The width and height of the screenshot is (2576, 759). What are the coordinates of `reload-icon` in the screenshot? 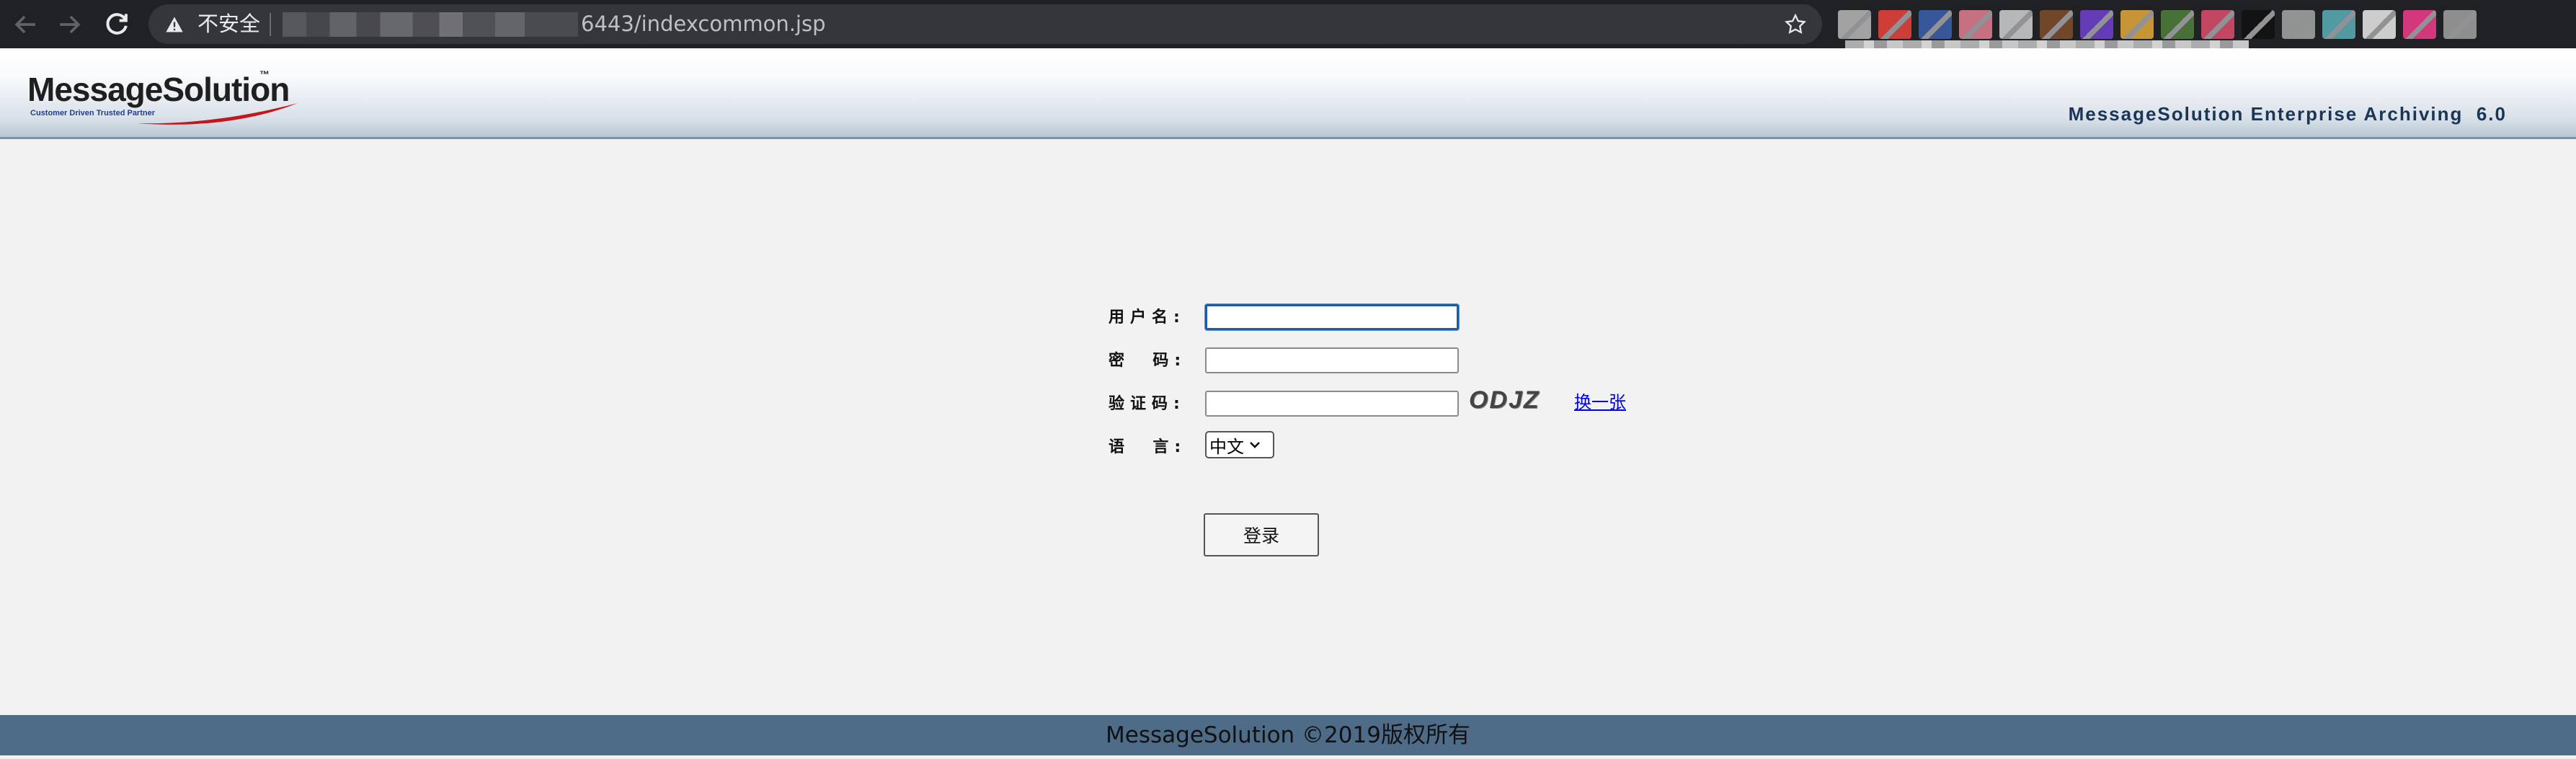 It's located at (117, 24).